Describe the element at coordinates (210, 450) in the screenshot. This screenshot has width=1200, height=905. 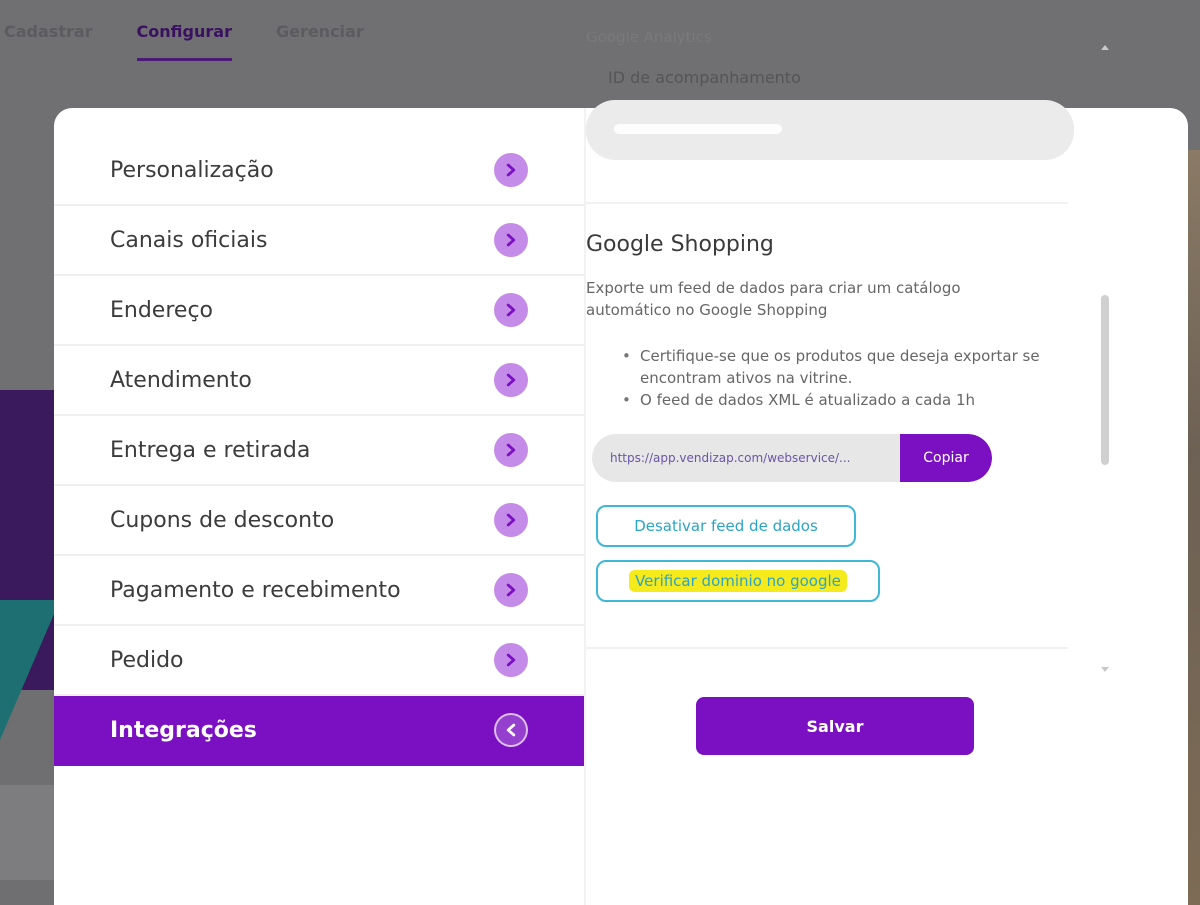
I see `sidebar-item-label: Entrega e retirada` at that location.